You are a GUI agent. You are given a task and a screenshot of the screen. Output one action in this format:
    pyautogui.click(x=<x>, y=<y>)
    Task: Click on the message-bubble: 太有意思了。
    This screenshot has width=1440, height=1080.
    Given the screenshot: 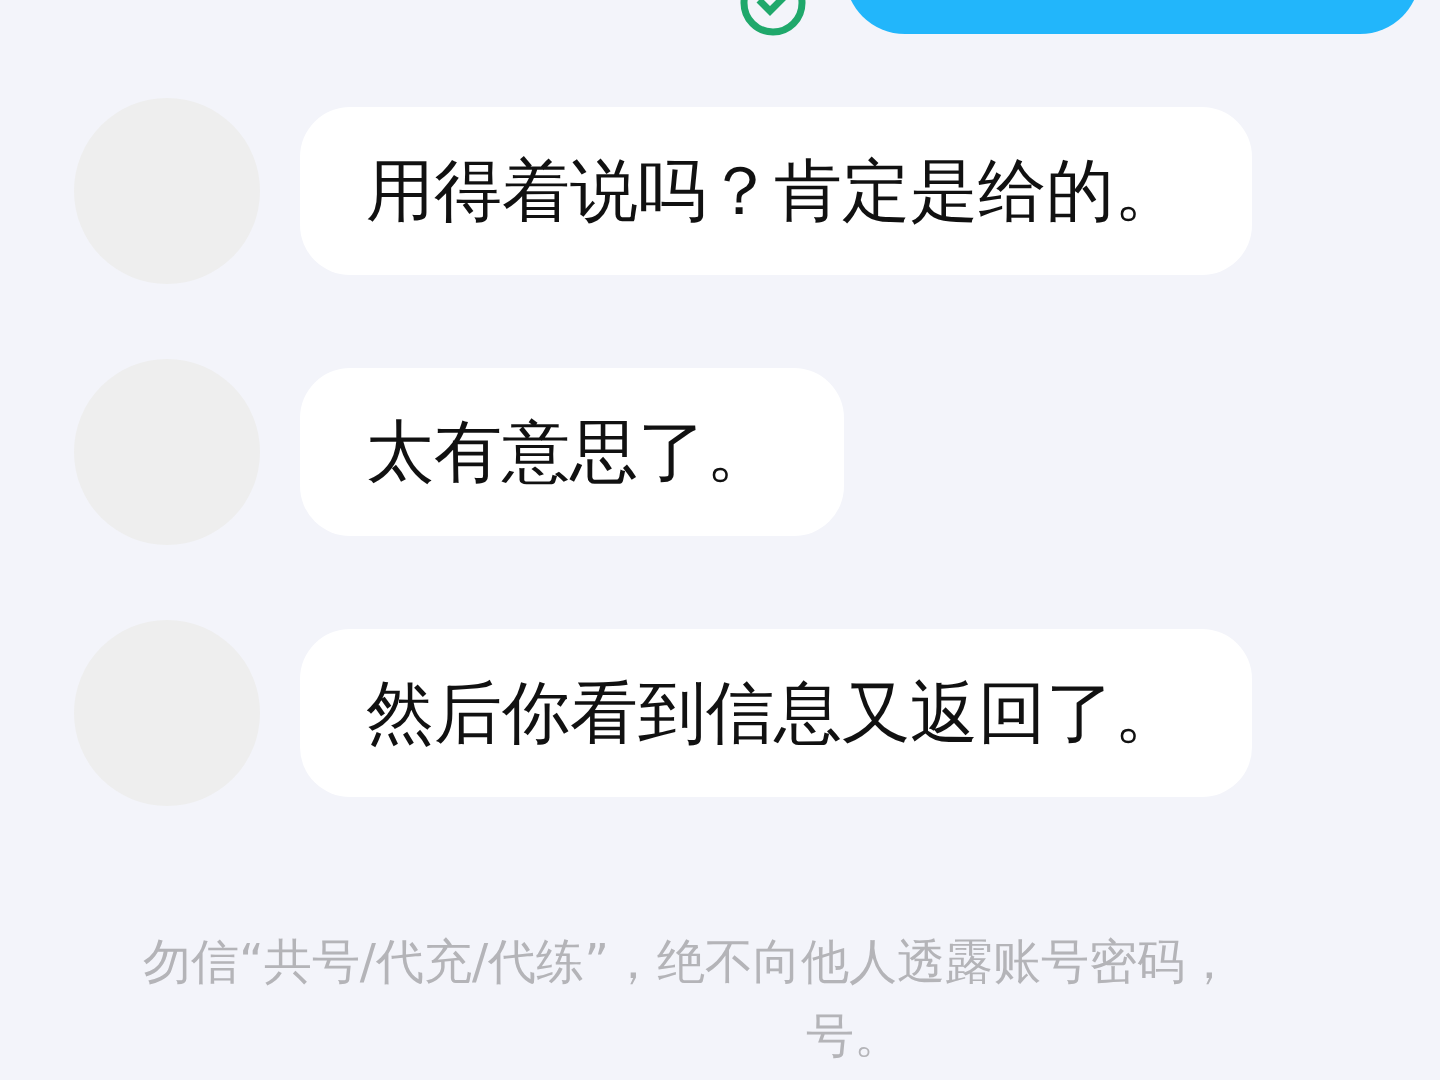 What is the action you would take?
    pyautogui.click(x=572, y=452)
    